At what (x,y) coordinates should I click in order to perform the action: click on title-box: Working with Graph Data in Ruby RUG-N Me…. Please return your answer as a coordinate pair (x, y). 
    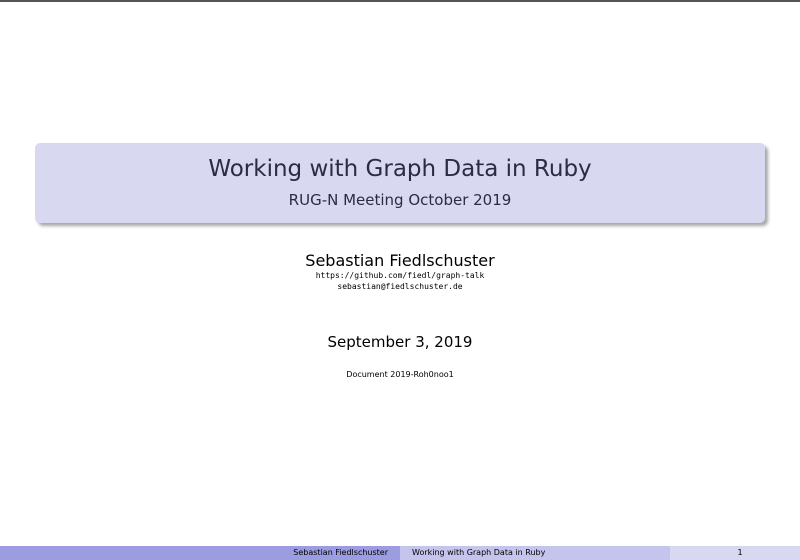
    Looking at the image, I should click on (400, 183).